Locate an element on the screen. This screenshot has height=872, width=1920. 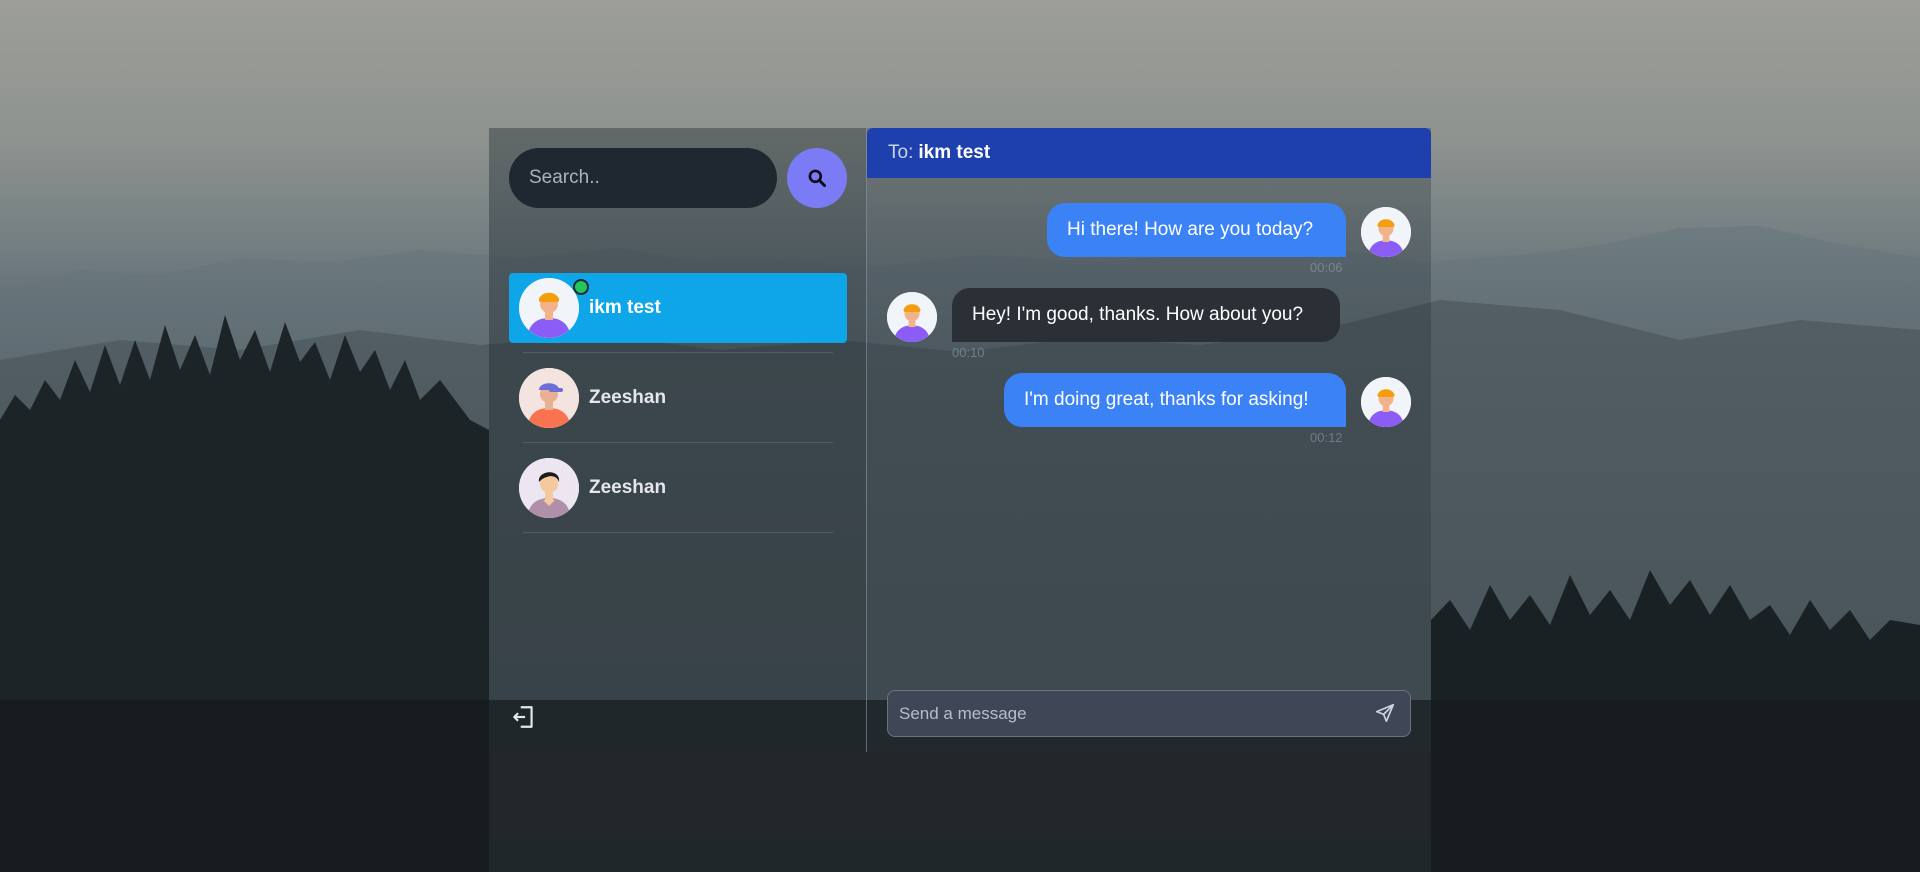
logout-icon is located at coordinates (523, 717).